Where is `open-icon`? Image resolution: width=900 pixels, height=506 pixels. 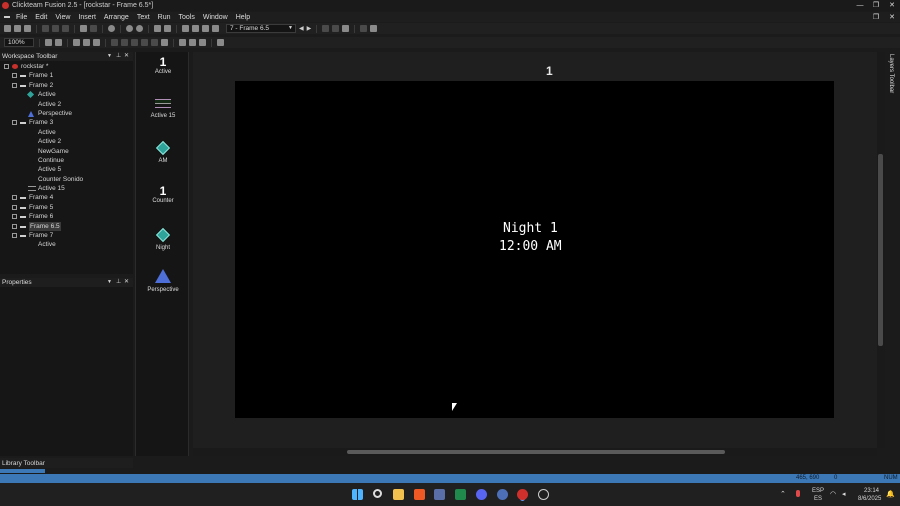 open-icon is located at coordinates (17, 28).